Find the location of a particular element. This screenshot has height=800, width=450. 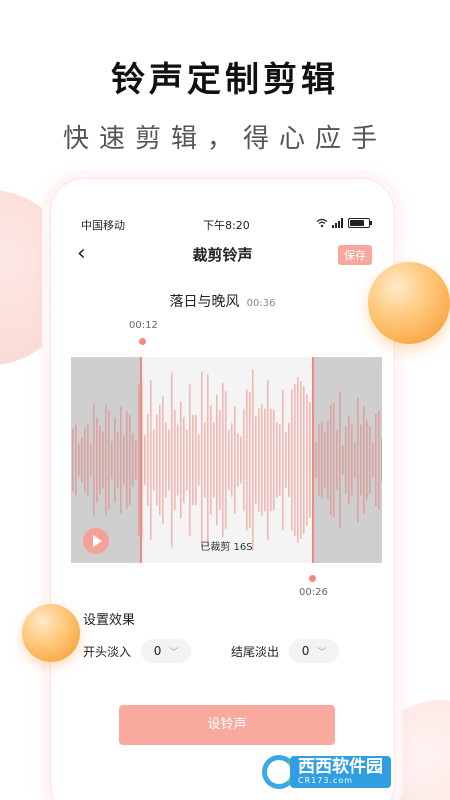

trim-end-handle is located at coordinates (312, 578).